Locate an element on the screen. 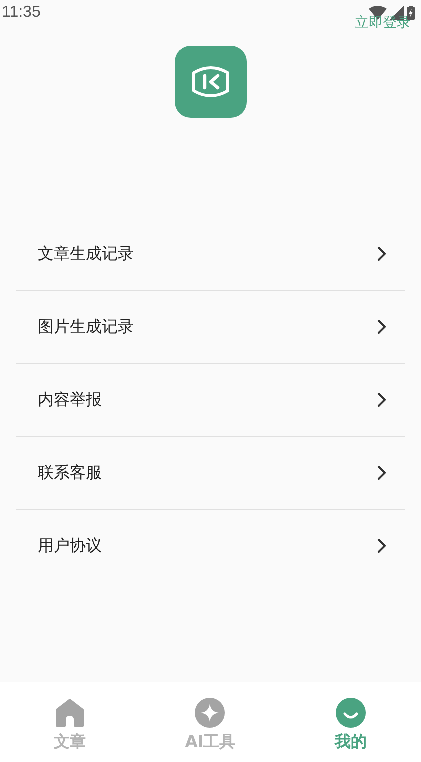  smile-icon is located at coordinates (351, 713).